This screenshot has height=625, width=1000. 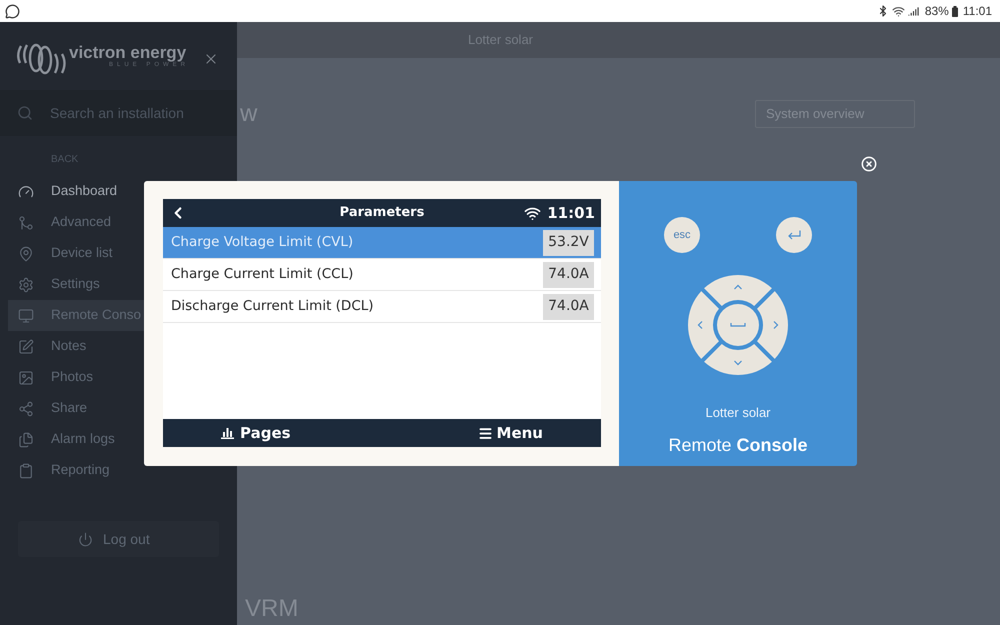 I want to click on edit-icon, so click(x=26, y=346).